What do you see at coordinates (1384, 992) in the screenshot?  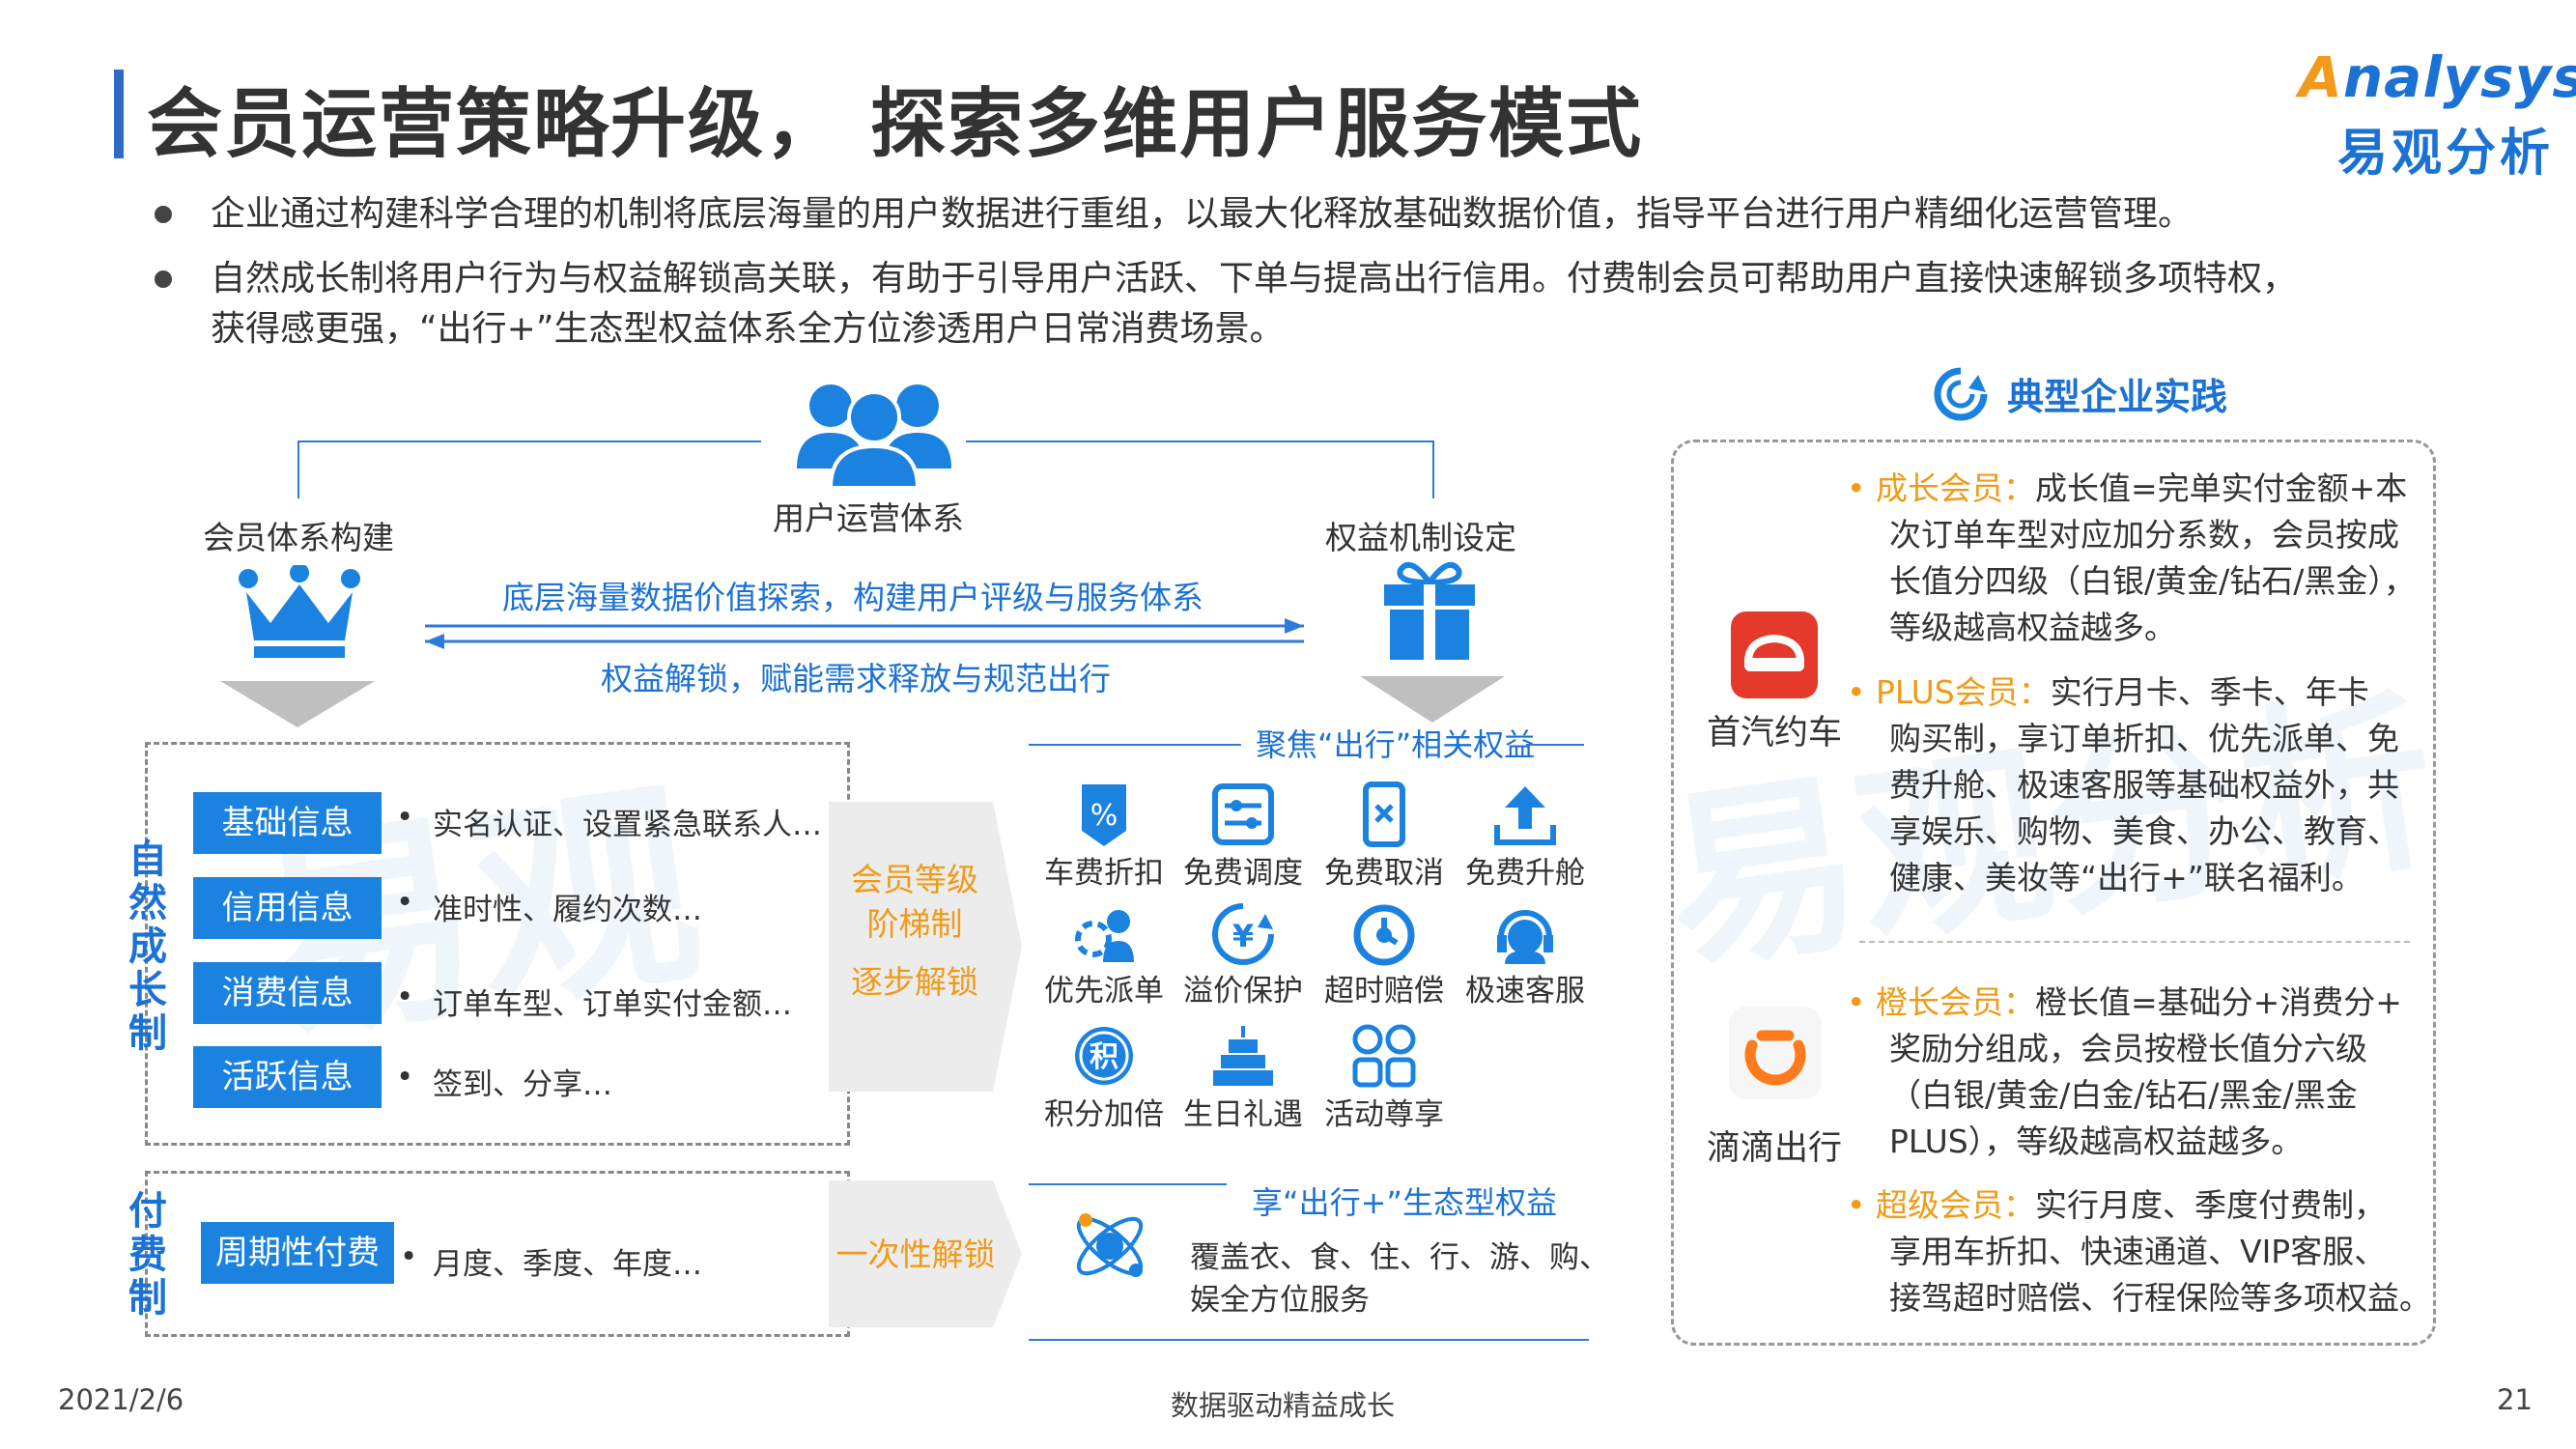 I see `right-label-7: 超时赔偿` at bounding box center [1384, 992].